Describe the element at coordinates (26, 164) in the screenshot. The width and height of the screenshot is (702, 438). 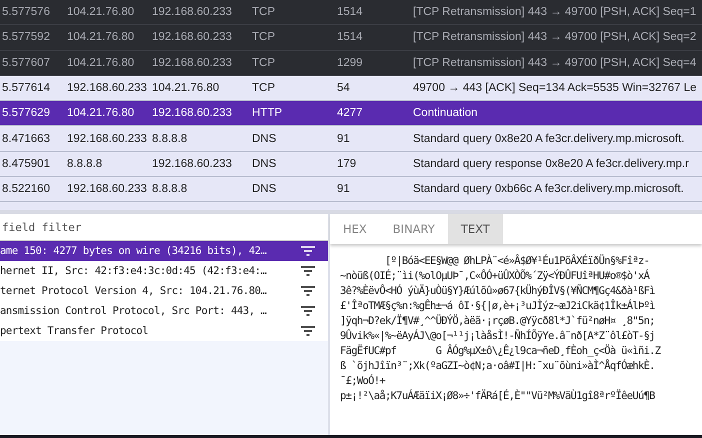
I see `time-cell-text: 8.475901` at that location.